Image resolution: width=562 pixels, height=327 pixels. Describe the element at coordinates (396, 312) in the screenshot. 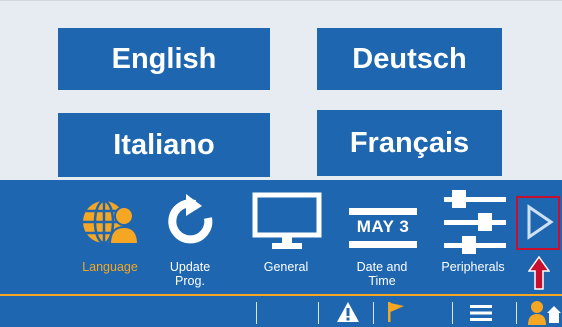

I see `flag-icon` at that location.